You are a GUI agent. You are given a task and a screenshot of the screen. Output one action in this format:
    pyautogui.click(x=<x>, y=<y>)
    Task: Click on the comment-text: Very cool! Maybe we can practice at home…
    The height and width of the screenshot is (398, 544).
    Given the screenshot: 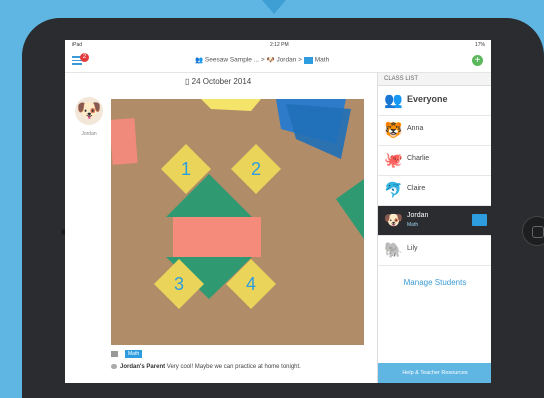 What is the action you would take?
    pyautogui.click(x=233, y=367)
    